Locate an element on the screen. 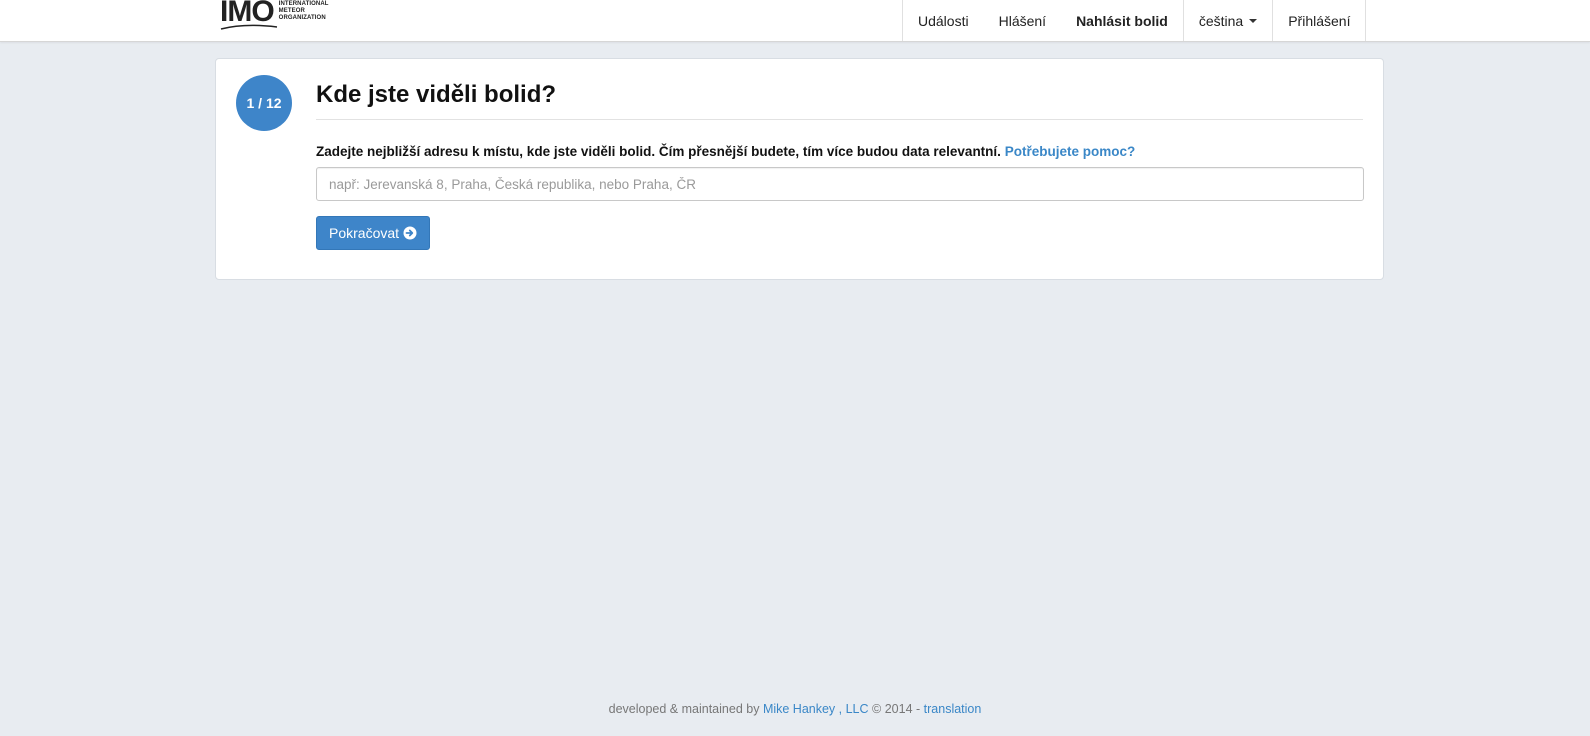 The height and width of the screenshot is (736, 1590). language-label: čeština is located at coordinates (1221, 20).